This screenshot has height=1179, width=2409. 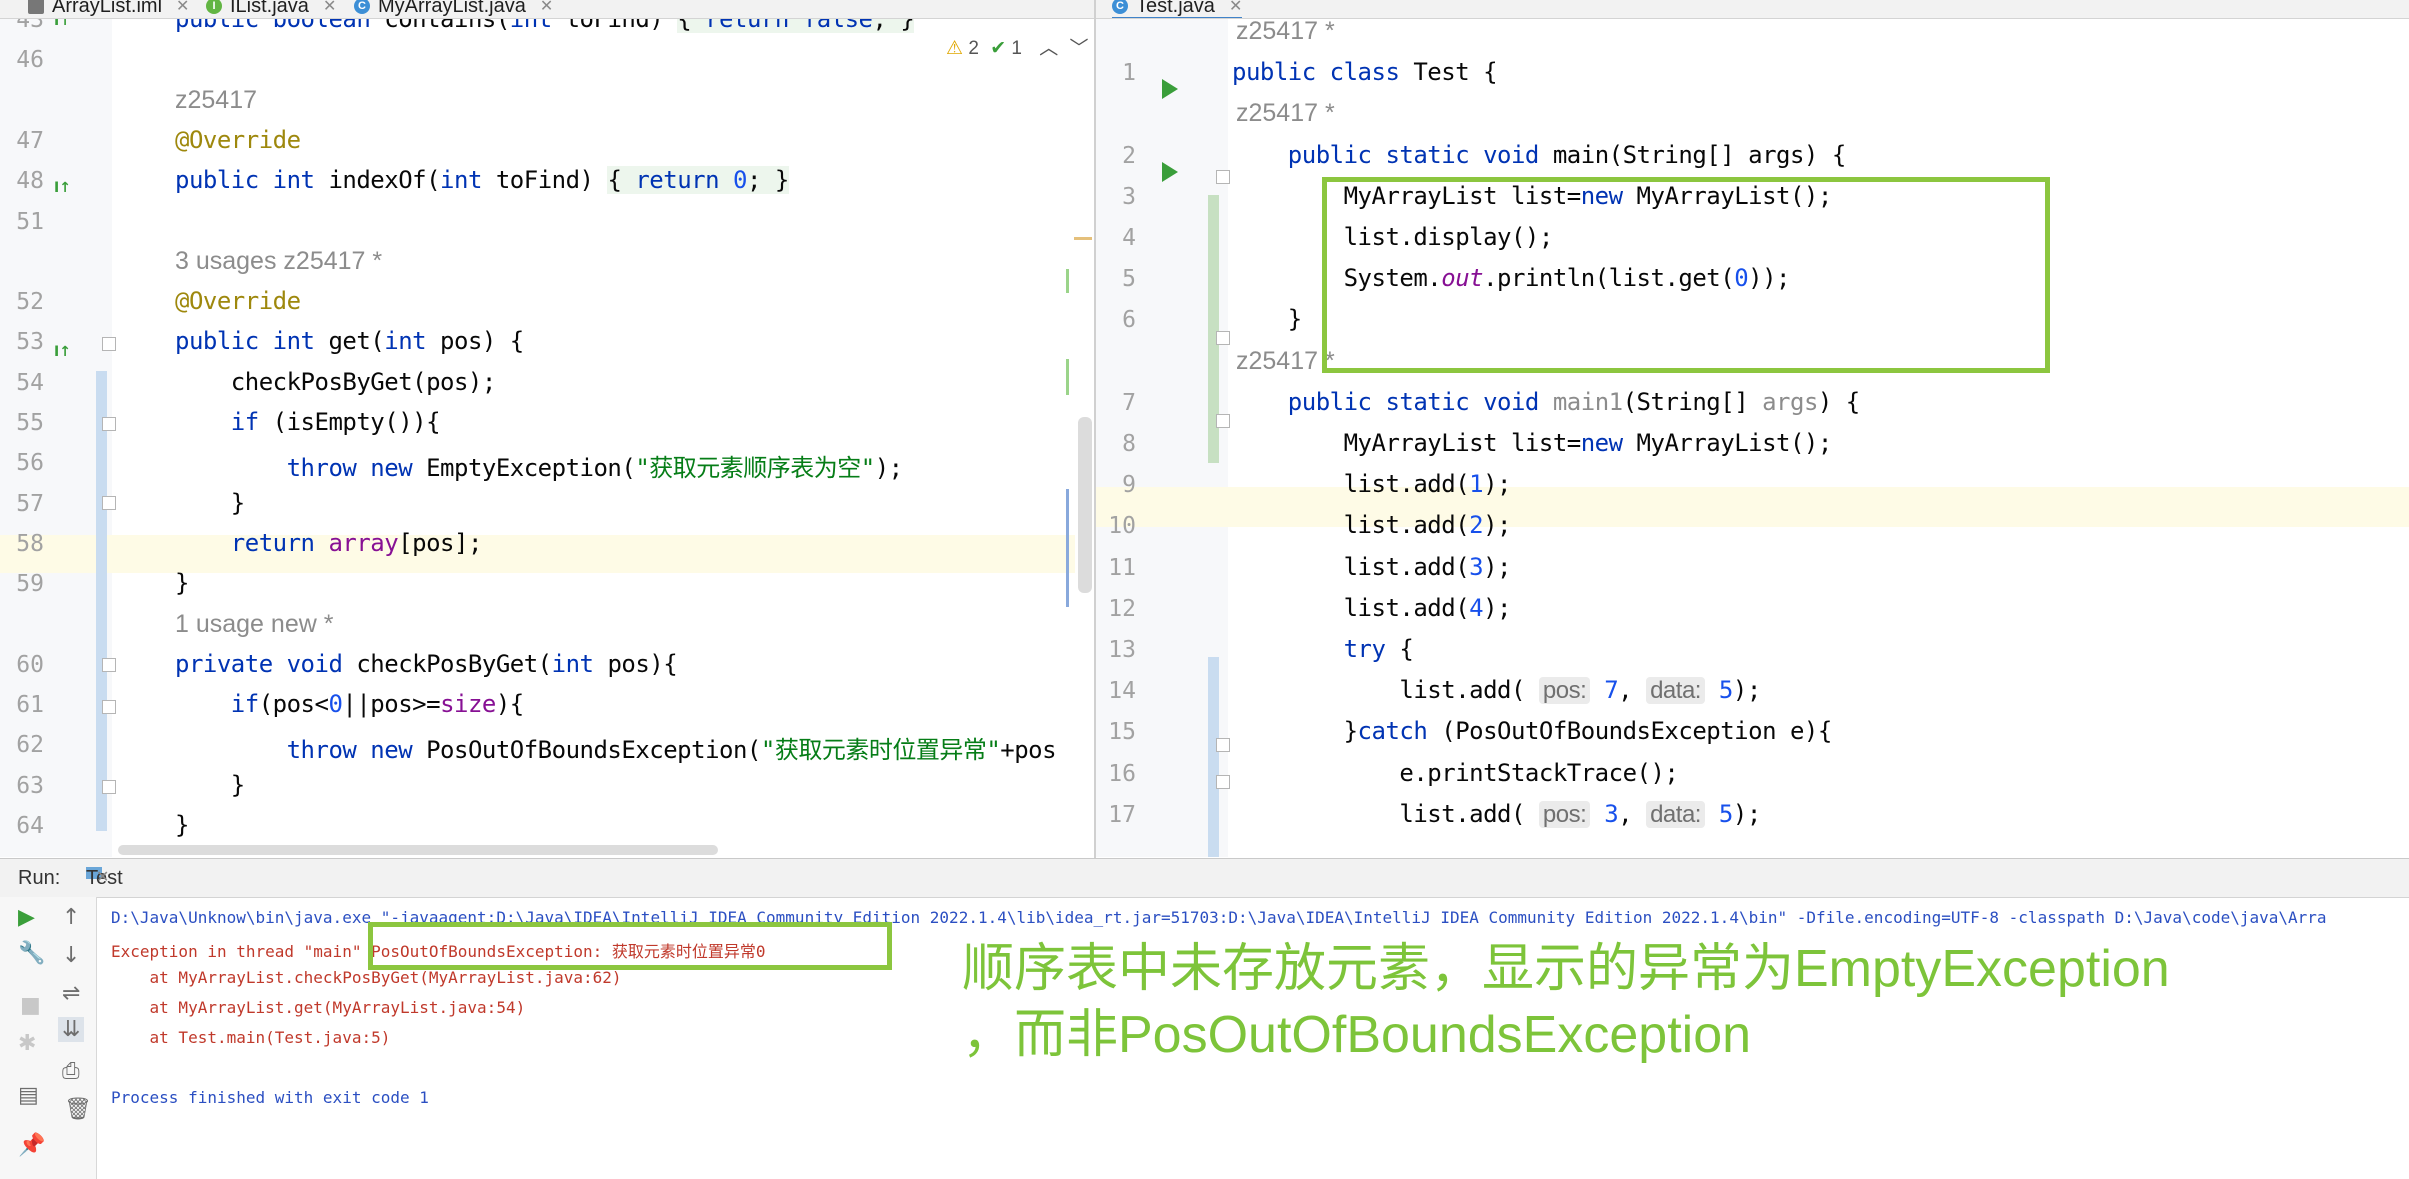 I want to click on soft-wrap-icon: ⇌, so click(x=71, y=993).